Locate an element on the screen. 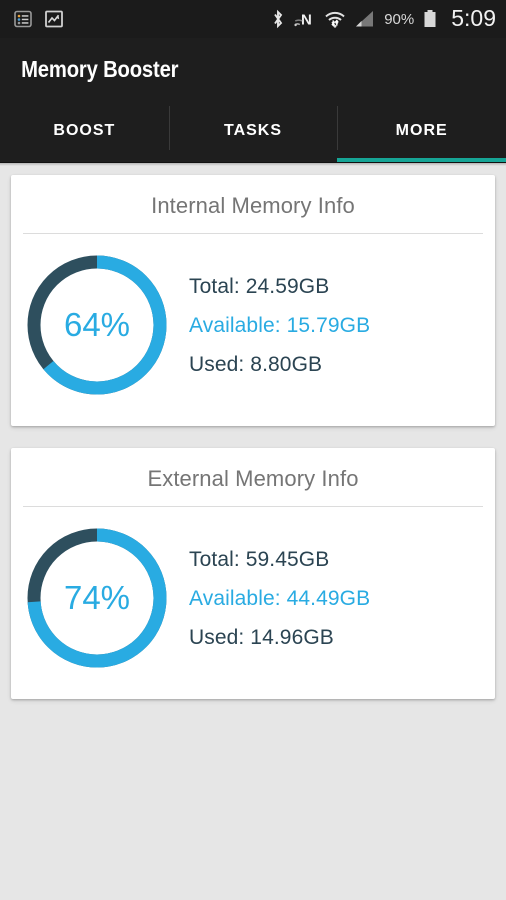  external-memory-used: Used: 14.96GB is located at coordinates (261, 637).